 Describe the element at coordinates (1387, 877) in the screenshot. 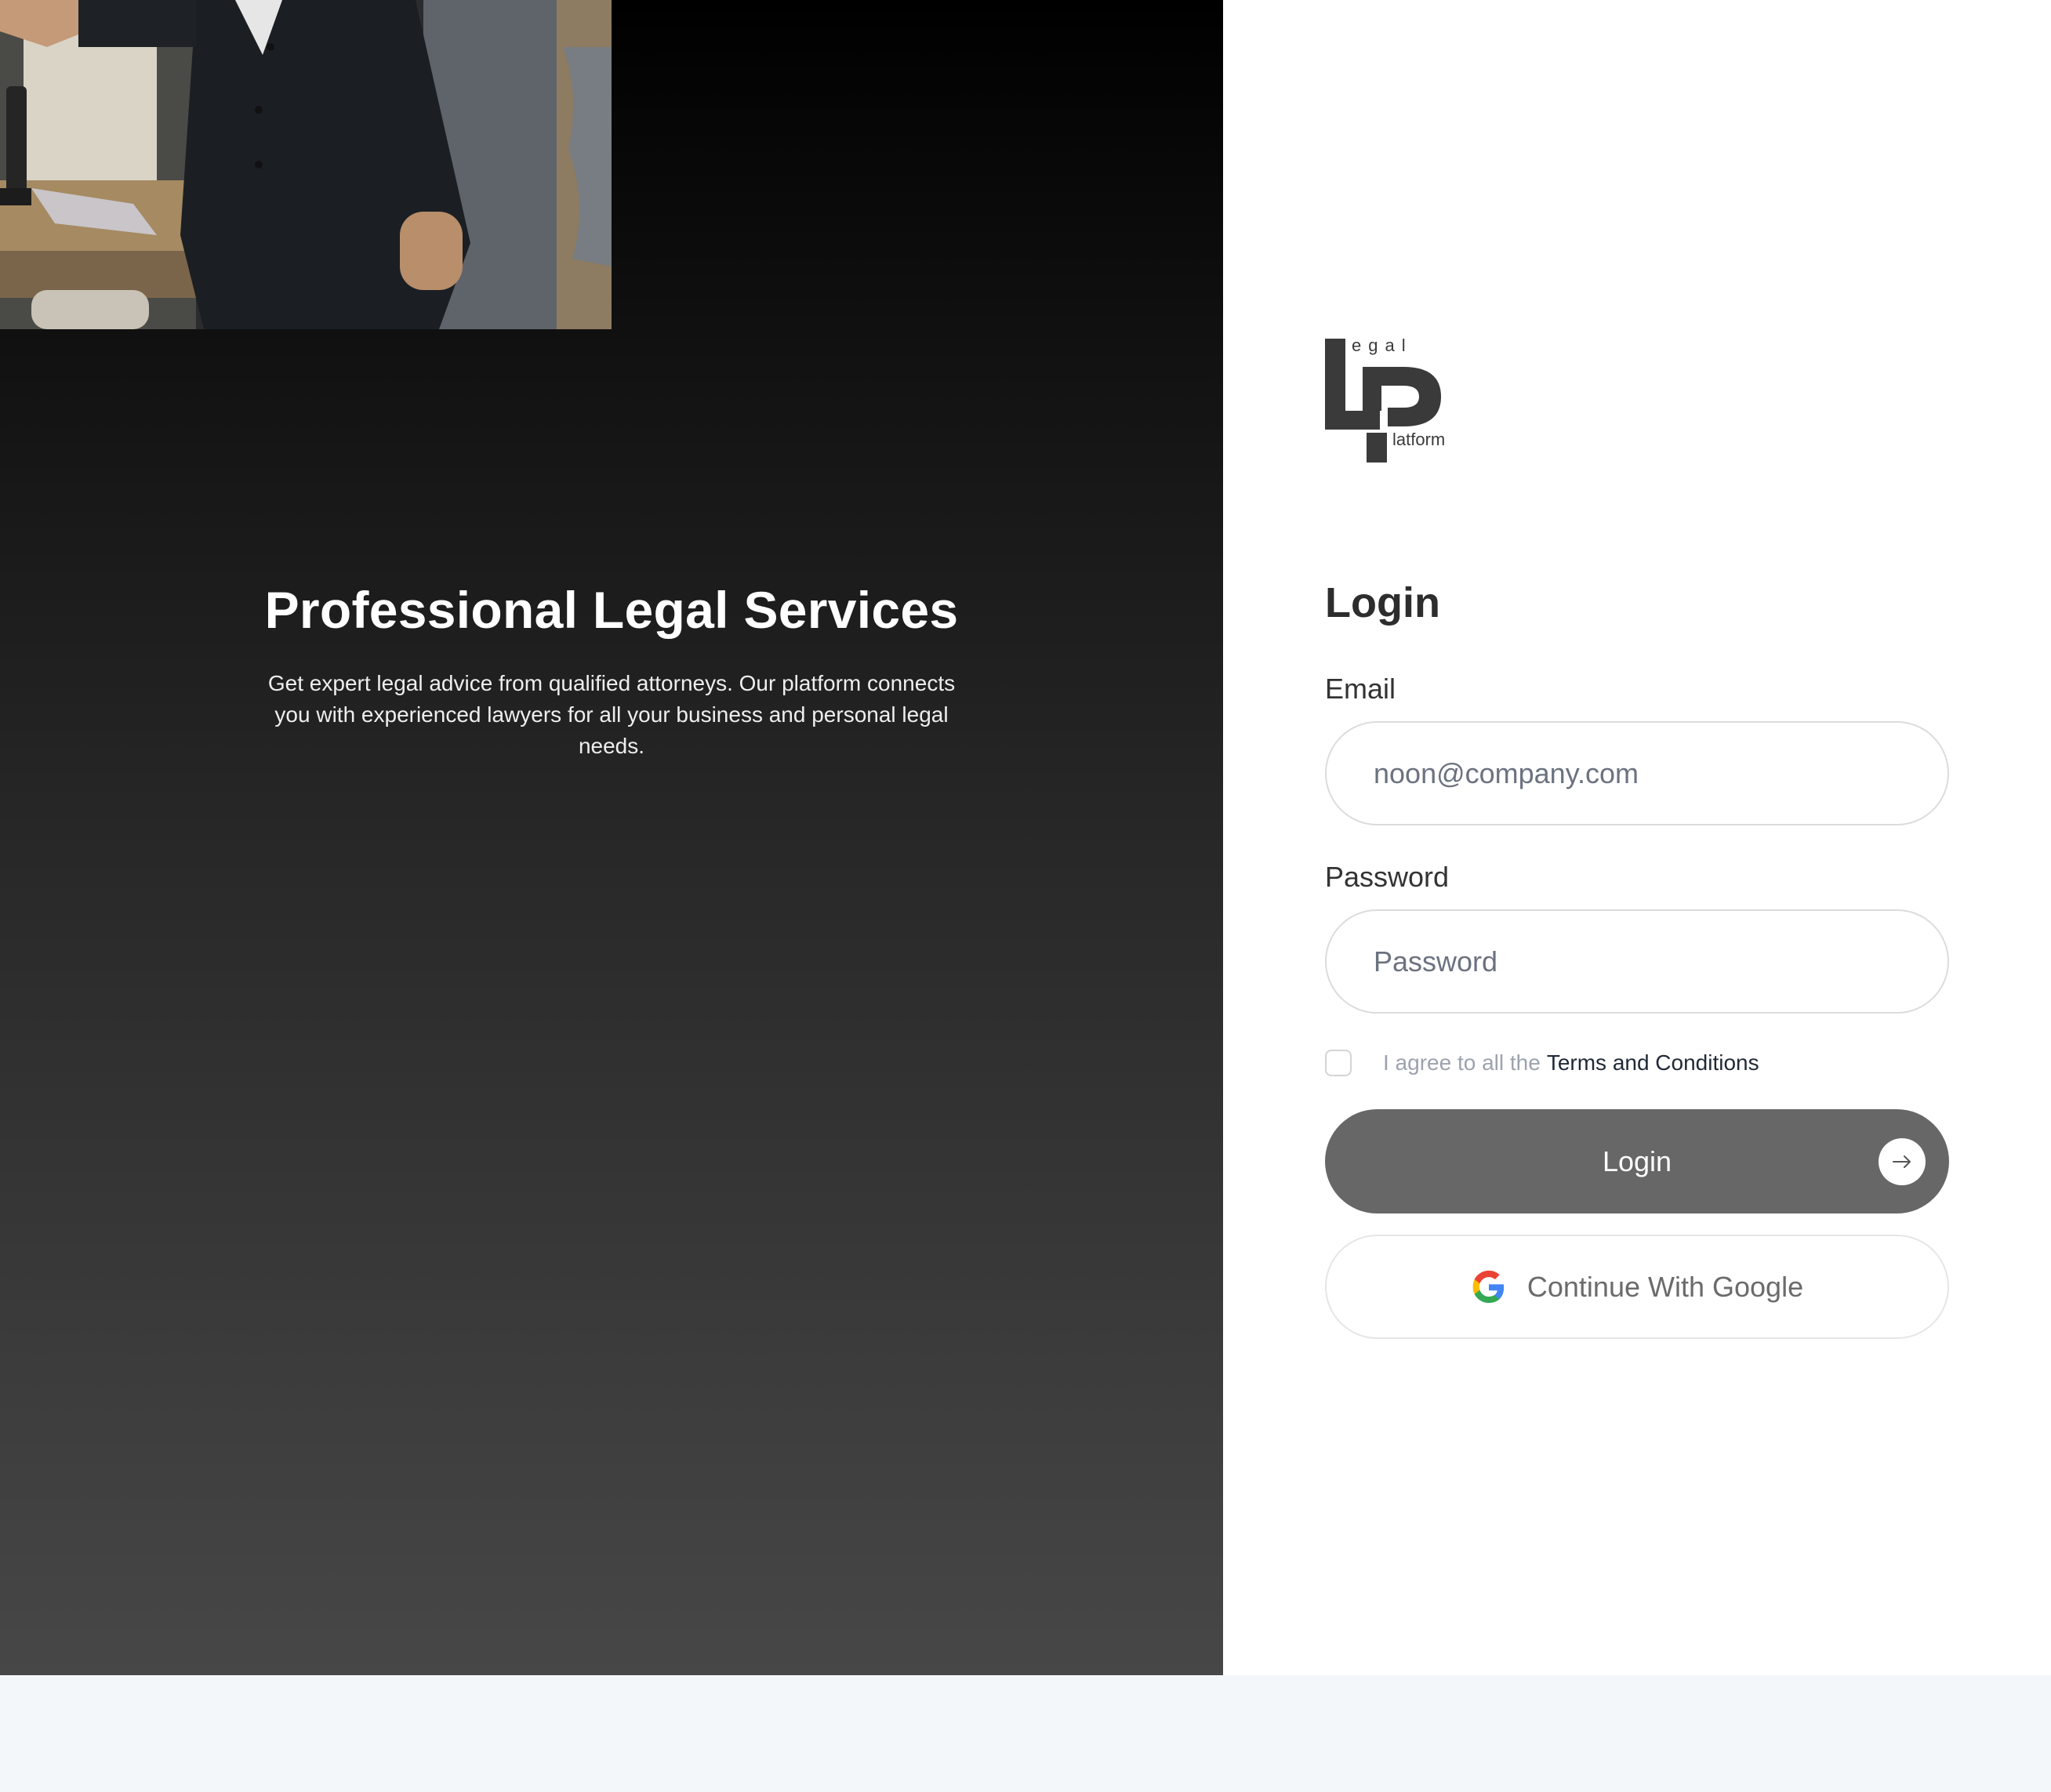

I see `password-label: Password` at that location.